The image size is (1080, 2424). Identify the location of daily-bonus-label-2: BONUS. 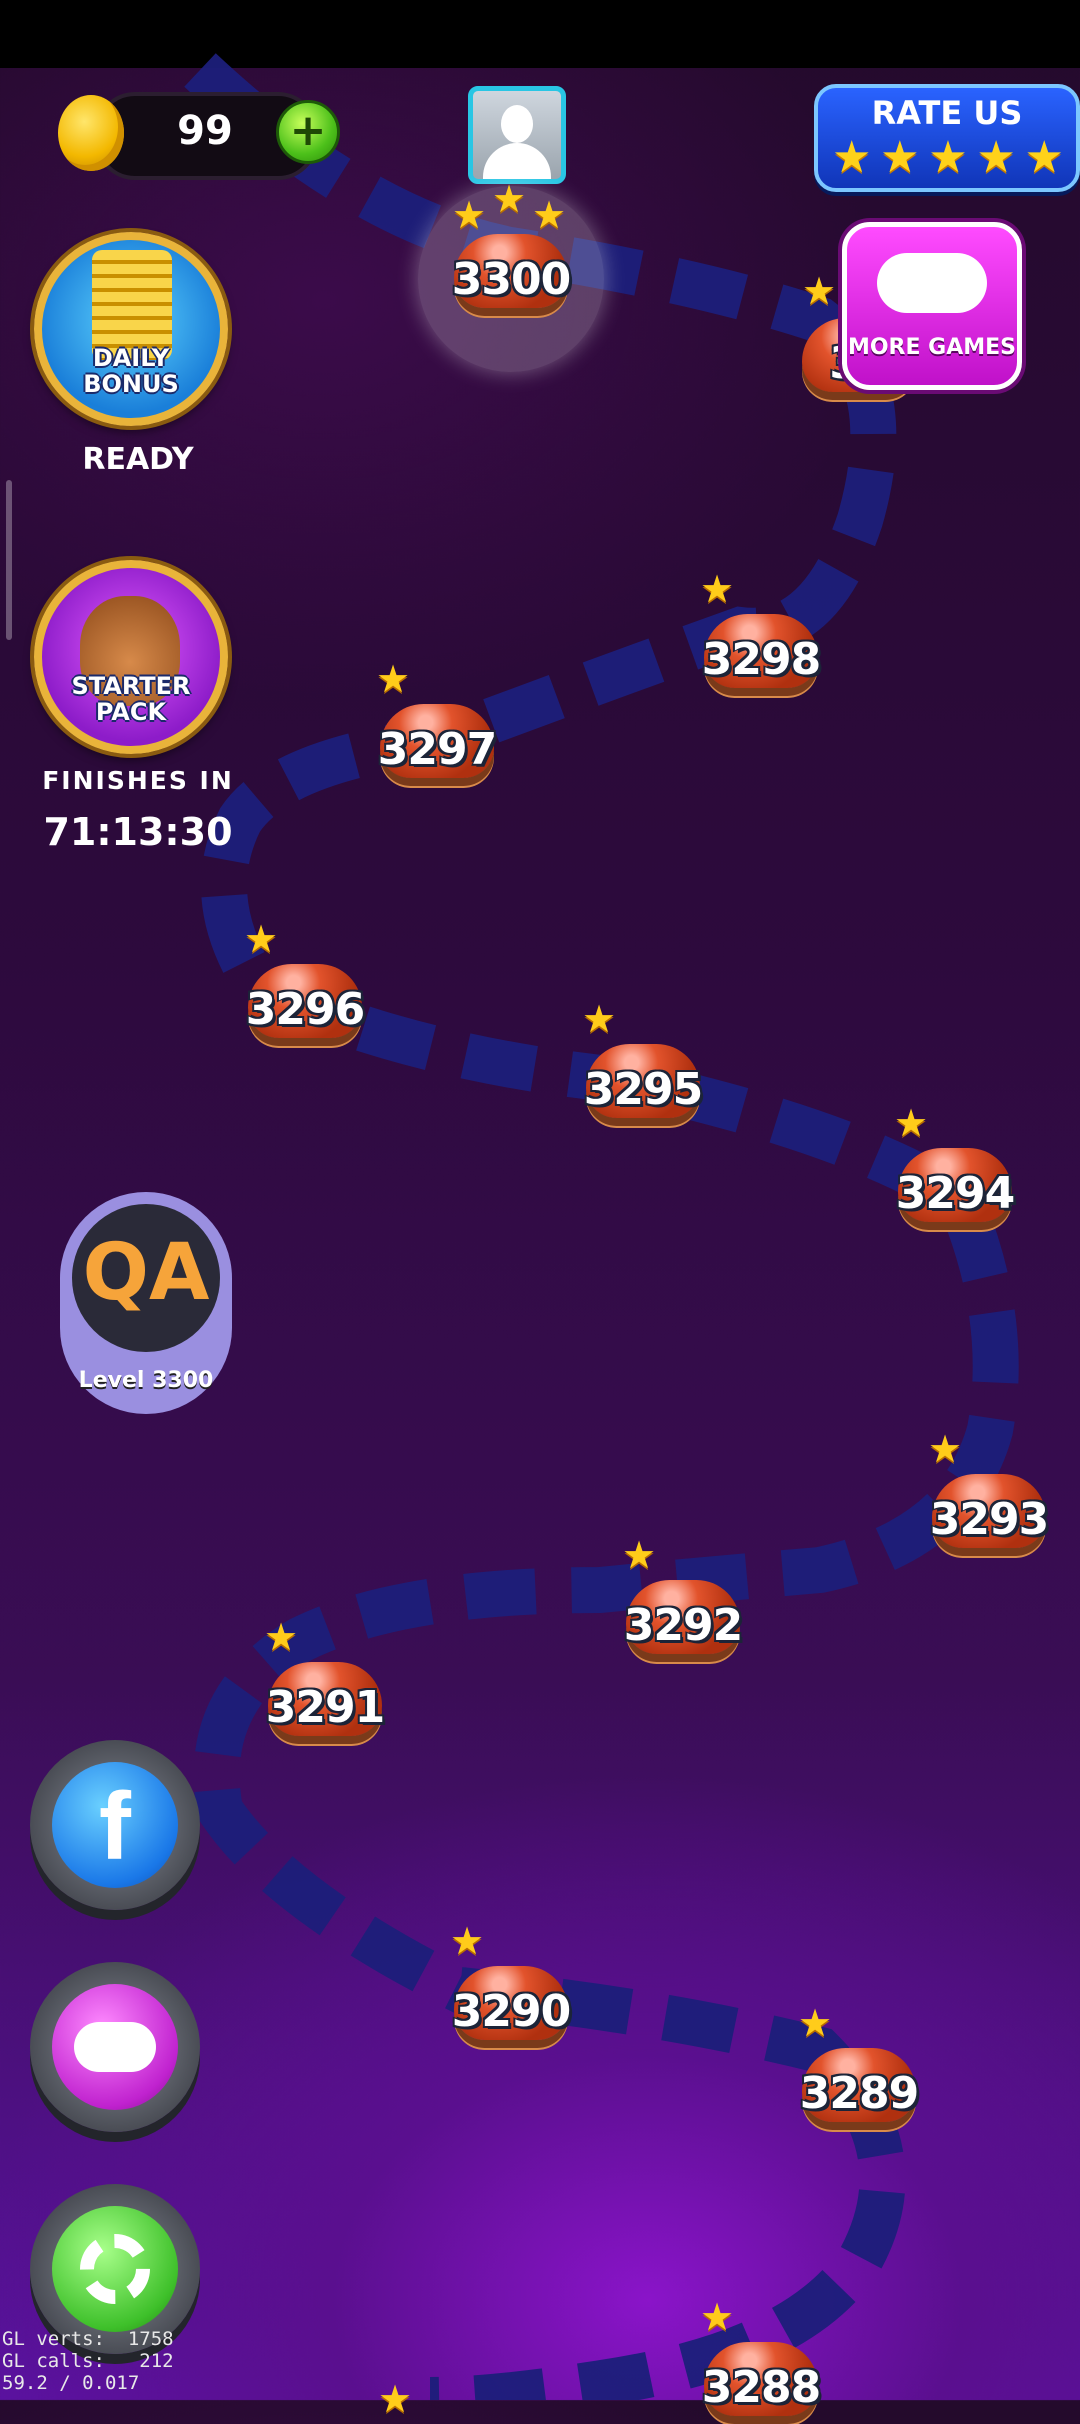
(131, 384).